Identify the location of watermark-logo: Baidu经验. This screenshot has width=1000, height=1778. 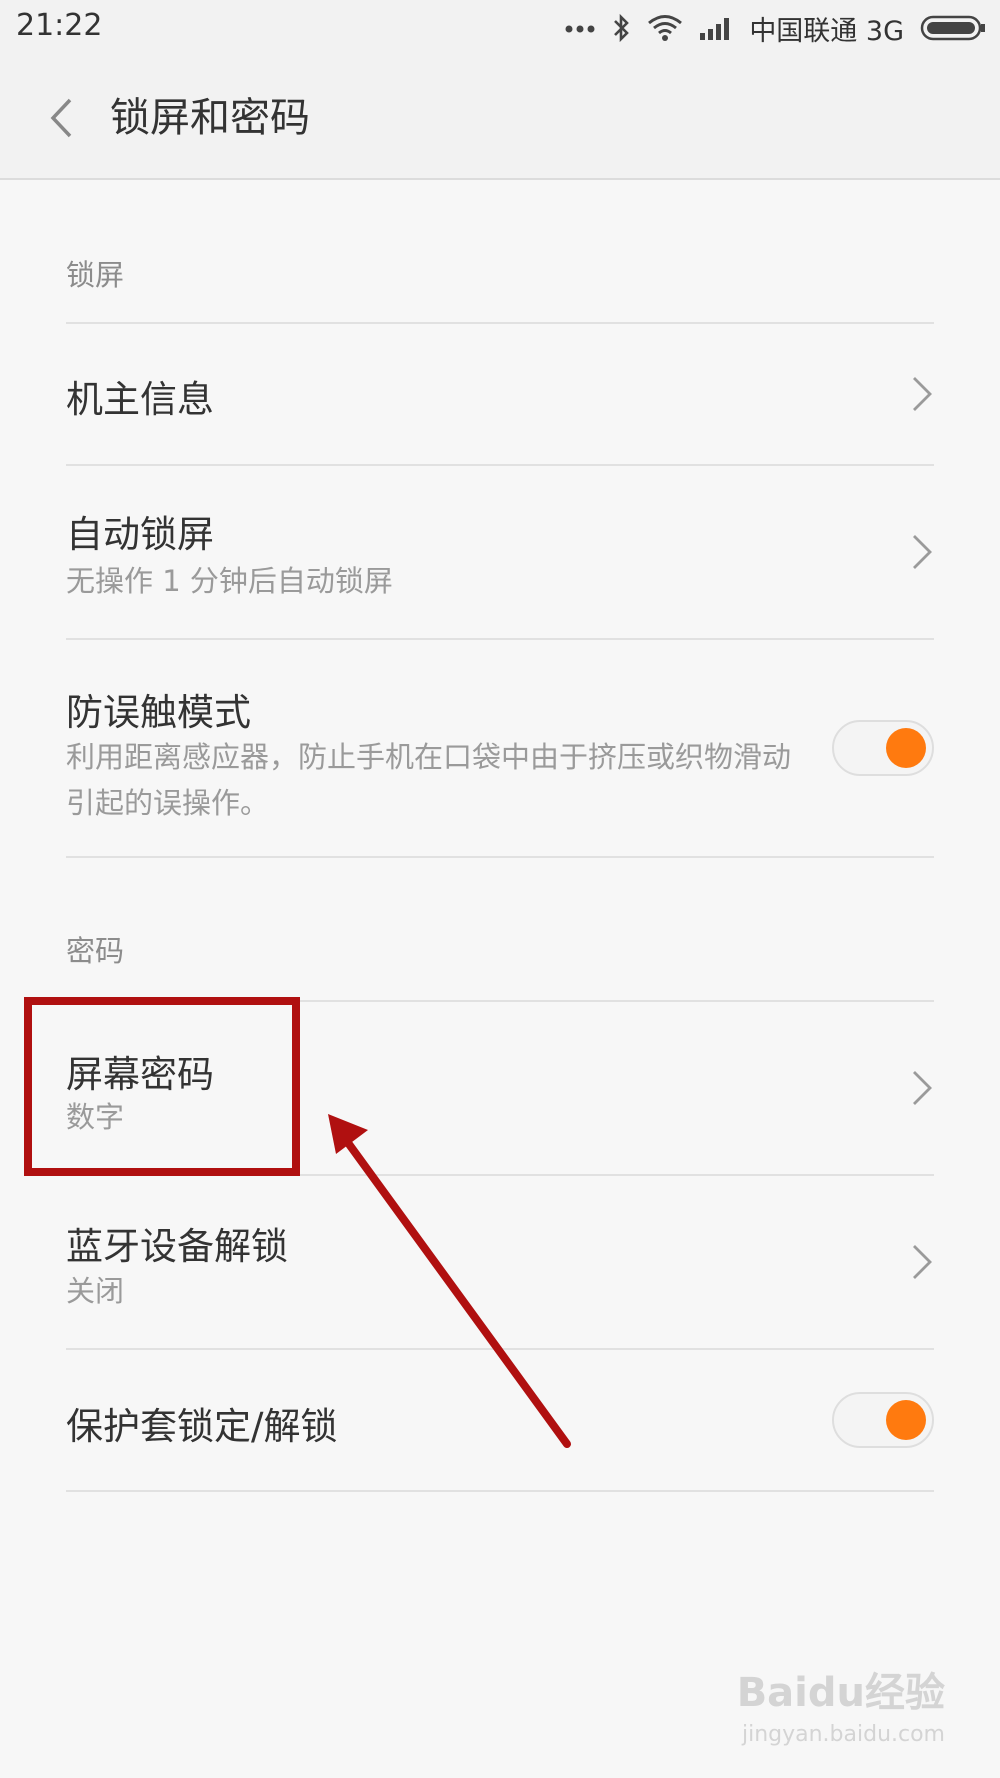
(840, 1693).